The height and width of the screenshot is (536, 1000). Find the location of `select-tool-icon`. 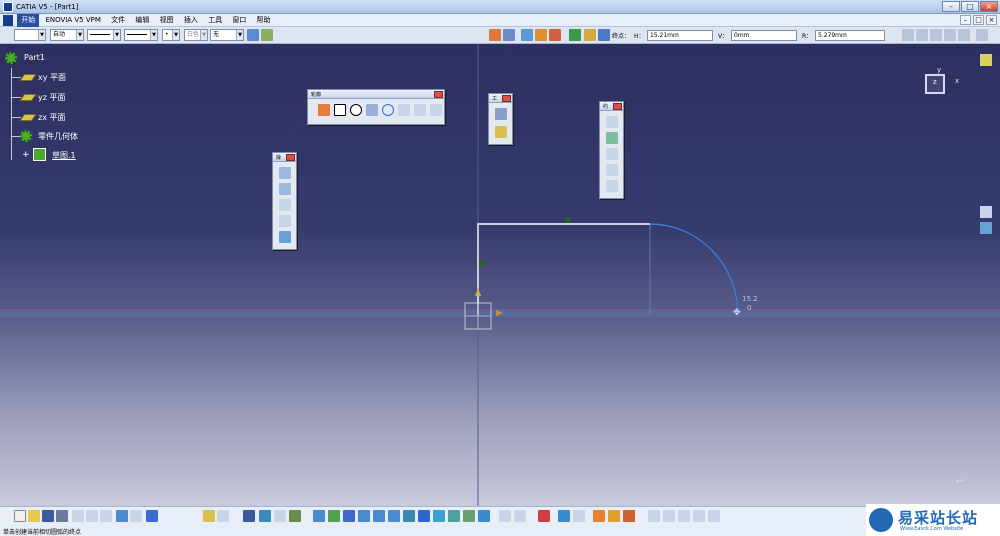

select-tool-icon is located at coordinates (986, 60).